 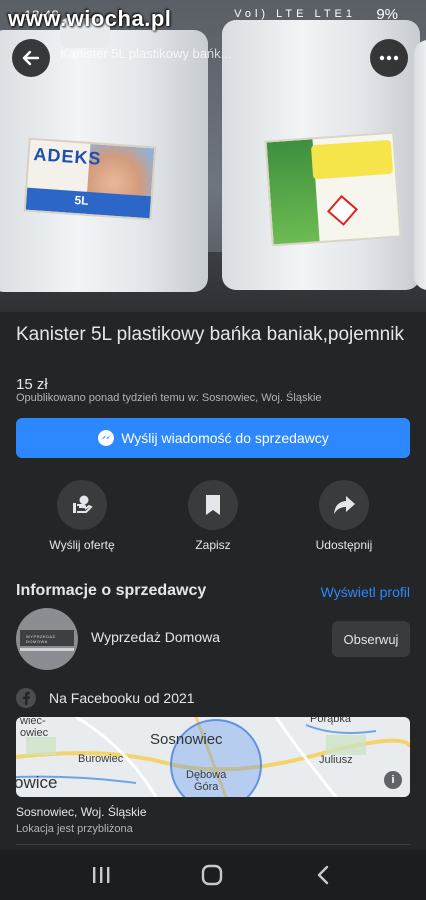 I want to click on message-seller-label: Wyślij wiadomość do sprzedawcy, so click(x=225, y=438).